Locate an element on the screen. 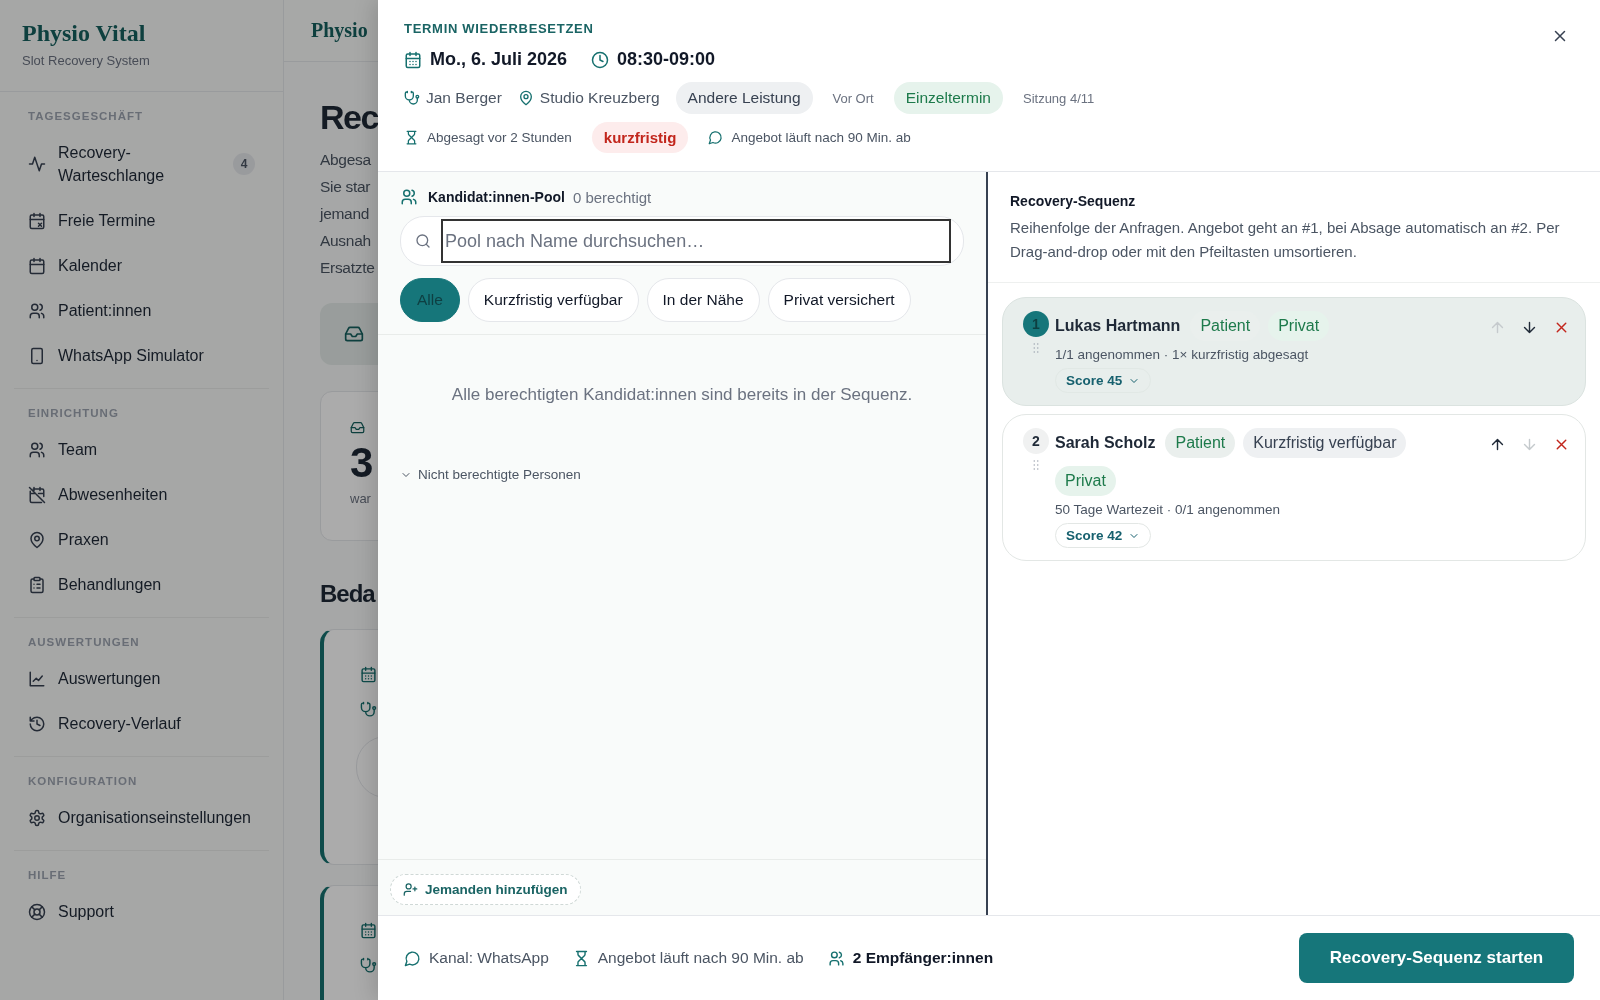 This screenshot has height=1000, width=1600. intro-text: Ausnah is located at coordinates (345, 241).